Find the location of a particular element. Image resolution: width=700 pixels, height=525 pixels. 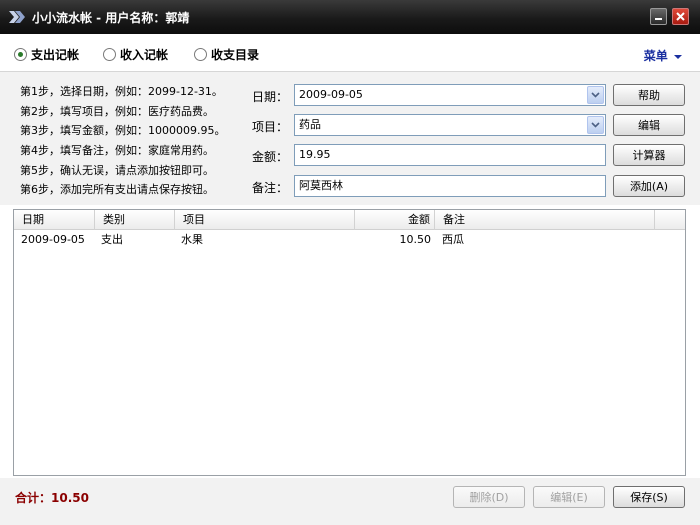

column-header-item: 项目 is located at coordinates (265, 220).